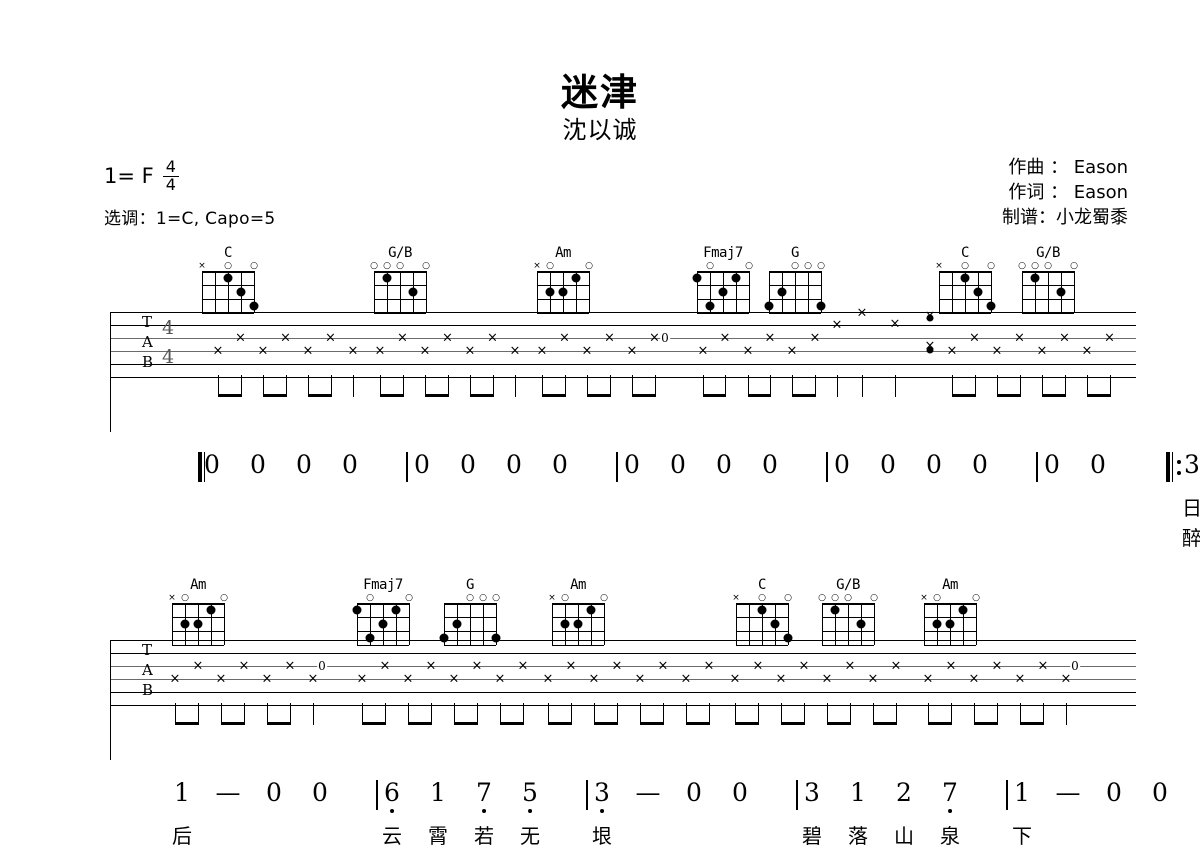  What do you see at coordinates (812, 836) in the screenshot?
I see `lyric-line-1: 碧` at bounding box center [812, 836].